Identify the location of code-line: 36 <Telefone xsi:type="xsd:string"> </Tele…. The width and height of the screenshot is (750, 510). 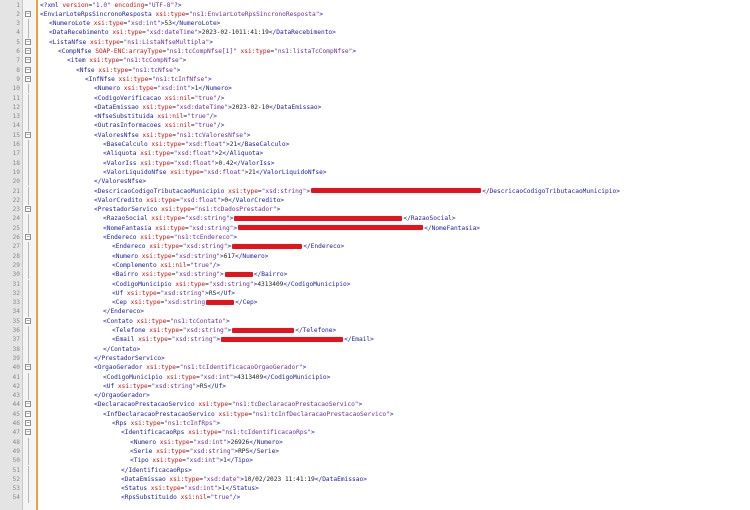
(375, 331).